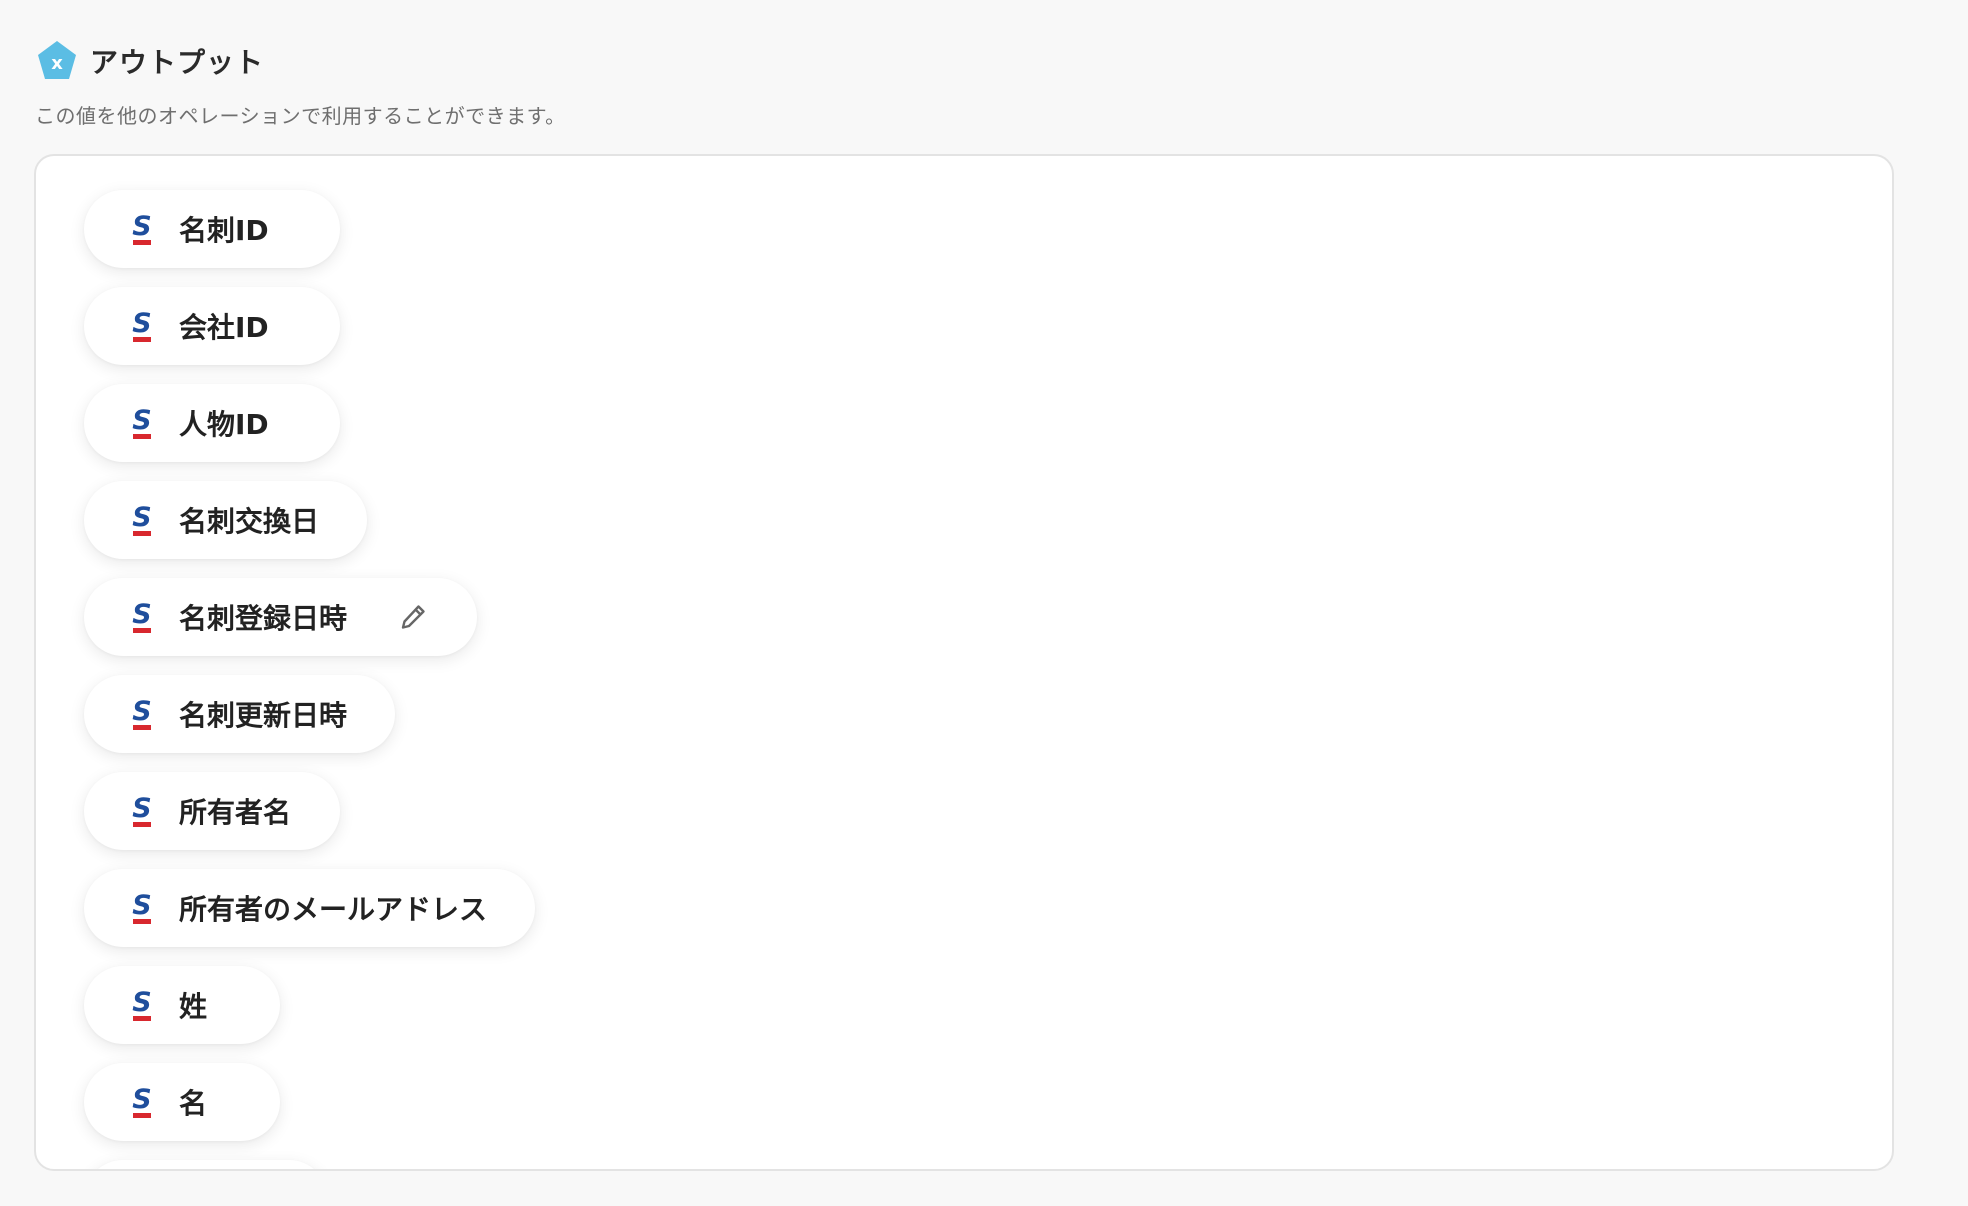 The image size is (1968, 1206). I want to click on output-item-card-updated-at: S 名刺更新日時, so click(240, 714).